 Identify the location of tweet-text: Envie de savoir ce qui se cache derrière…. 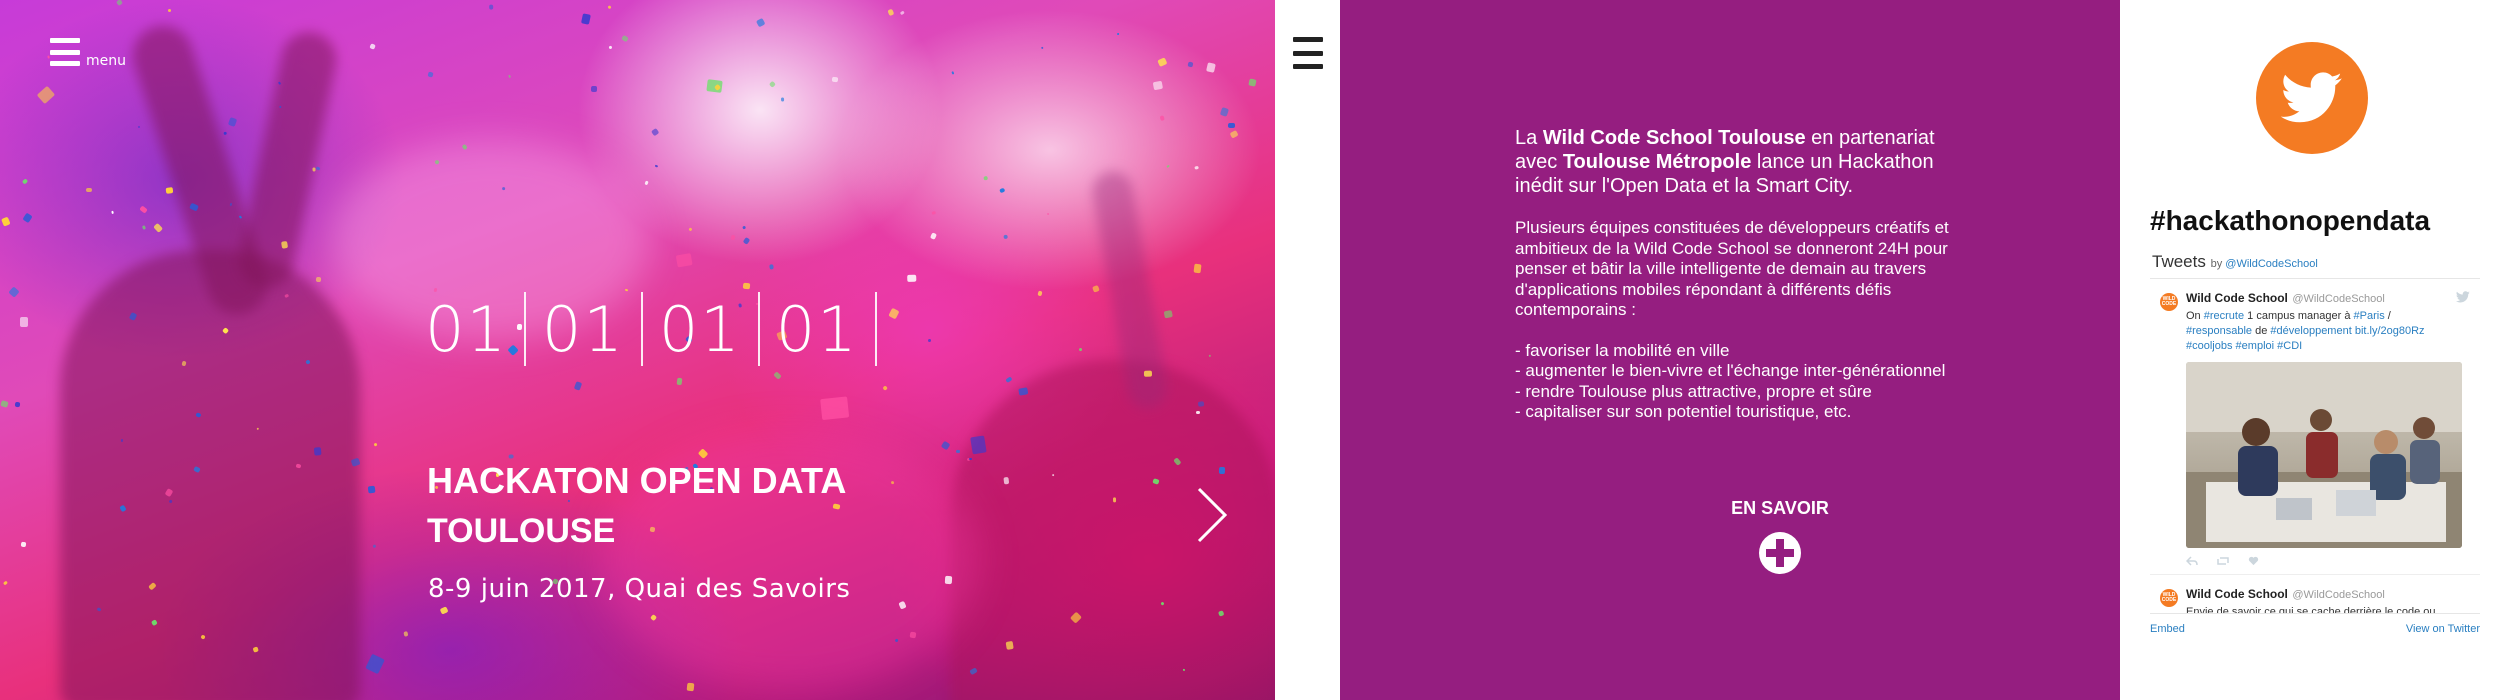
(2311, 610).